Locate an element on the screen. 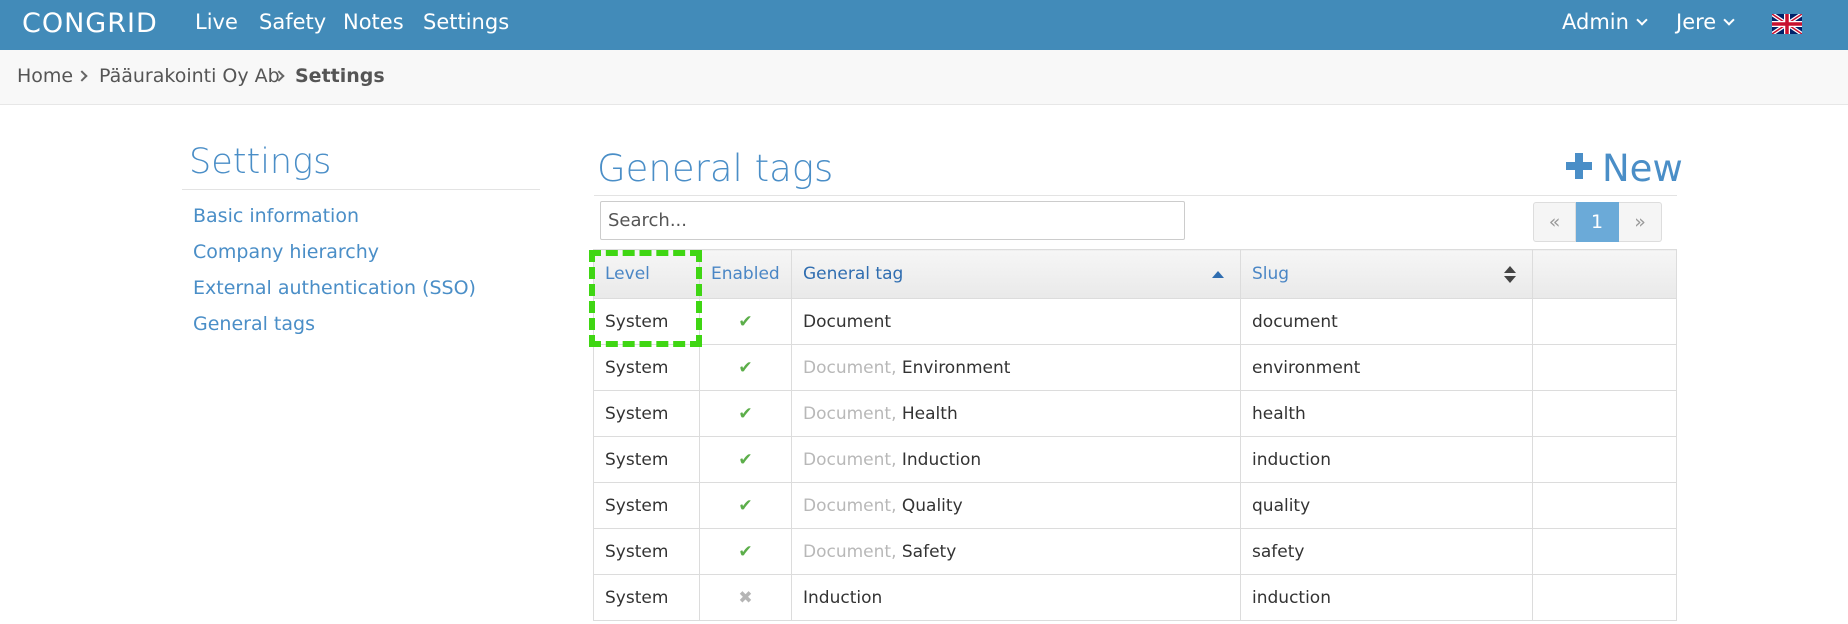 This screenshot has height=624, width=1848. general-tag-cell: Document, Environment is located at coordinates (1016, 367).